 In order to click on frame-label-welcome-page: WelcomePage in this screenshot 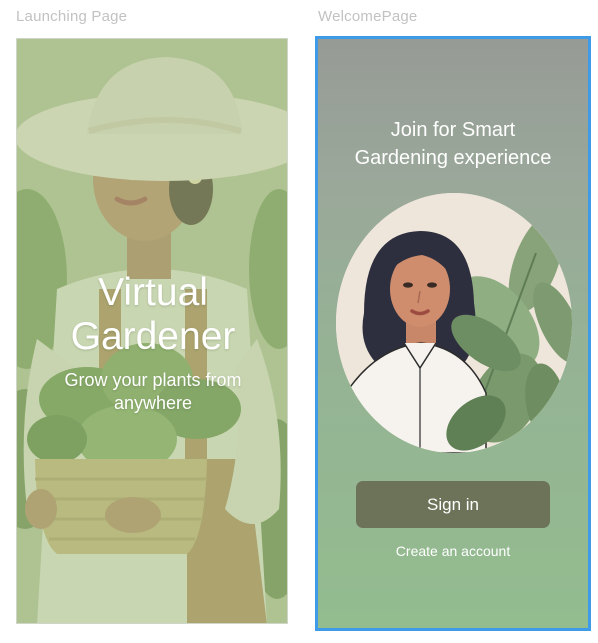, I will do `click(367, 16)`.